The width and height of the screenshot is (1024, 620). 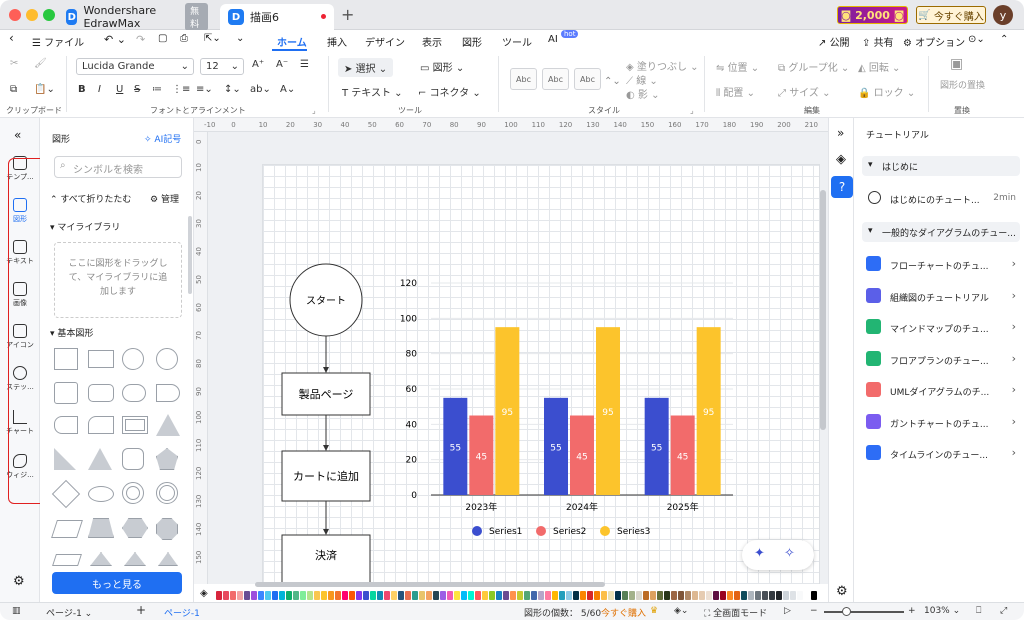 I want to click on shape-diamond, so click(x=66, y=494).